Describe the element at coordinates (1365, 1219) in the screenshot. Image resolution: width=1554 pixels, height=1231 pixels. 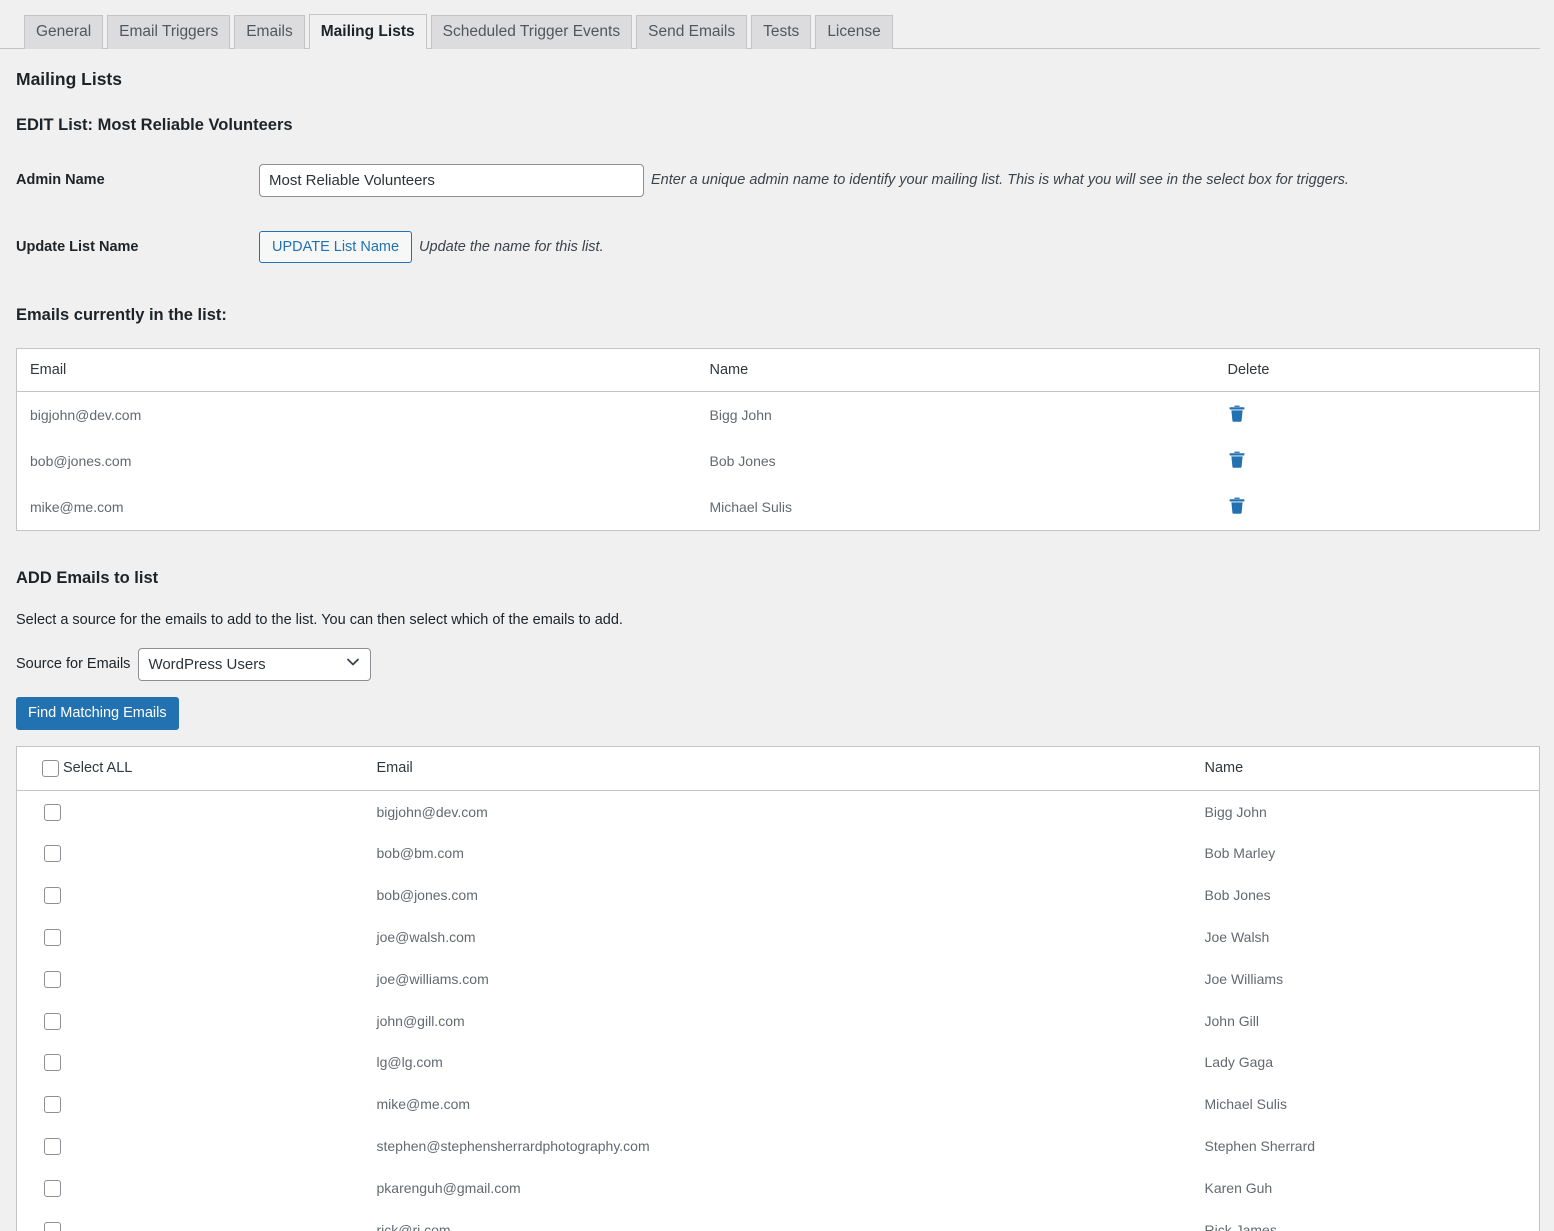
I see `cell-name: Rick James` at that location.